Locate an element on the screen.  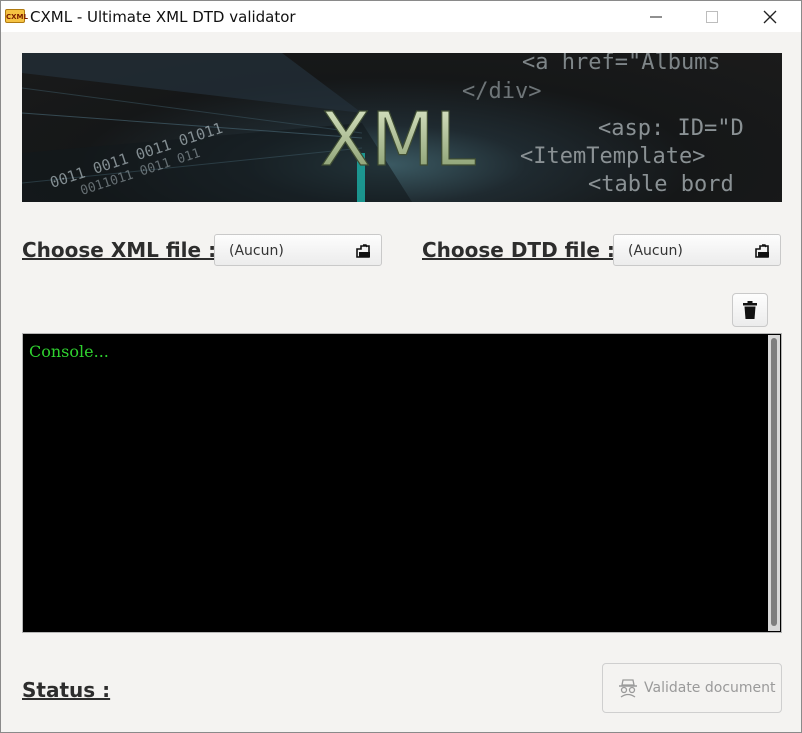
console-scrollbar is located at coordinates (774, 483).